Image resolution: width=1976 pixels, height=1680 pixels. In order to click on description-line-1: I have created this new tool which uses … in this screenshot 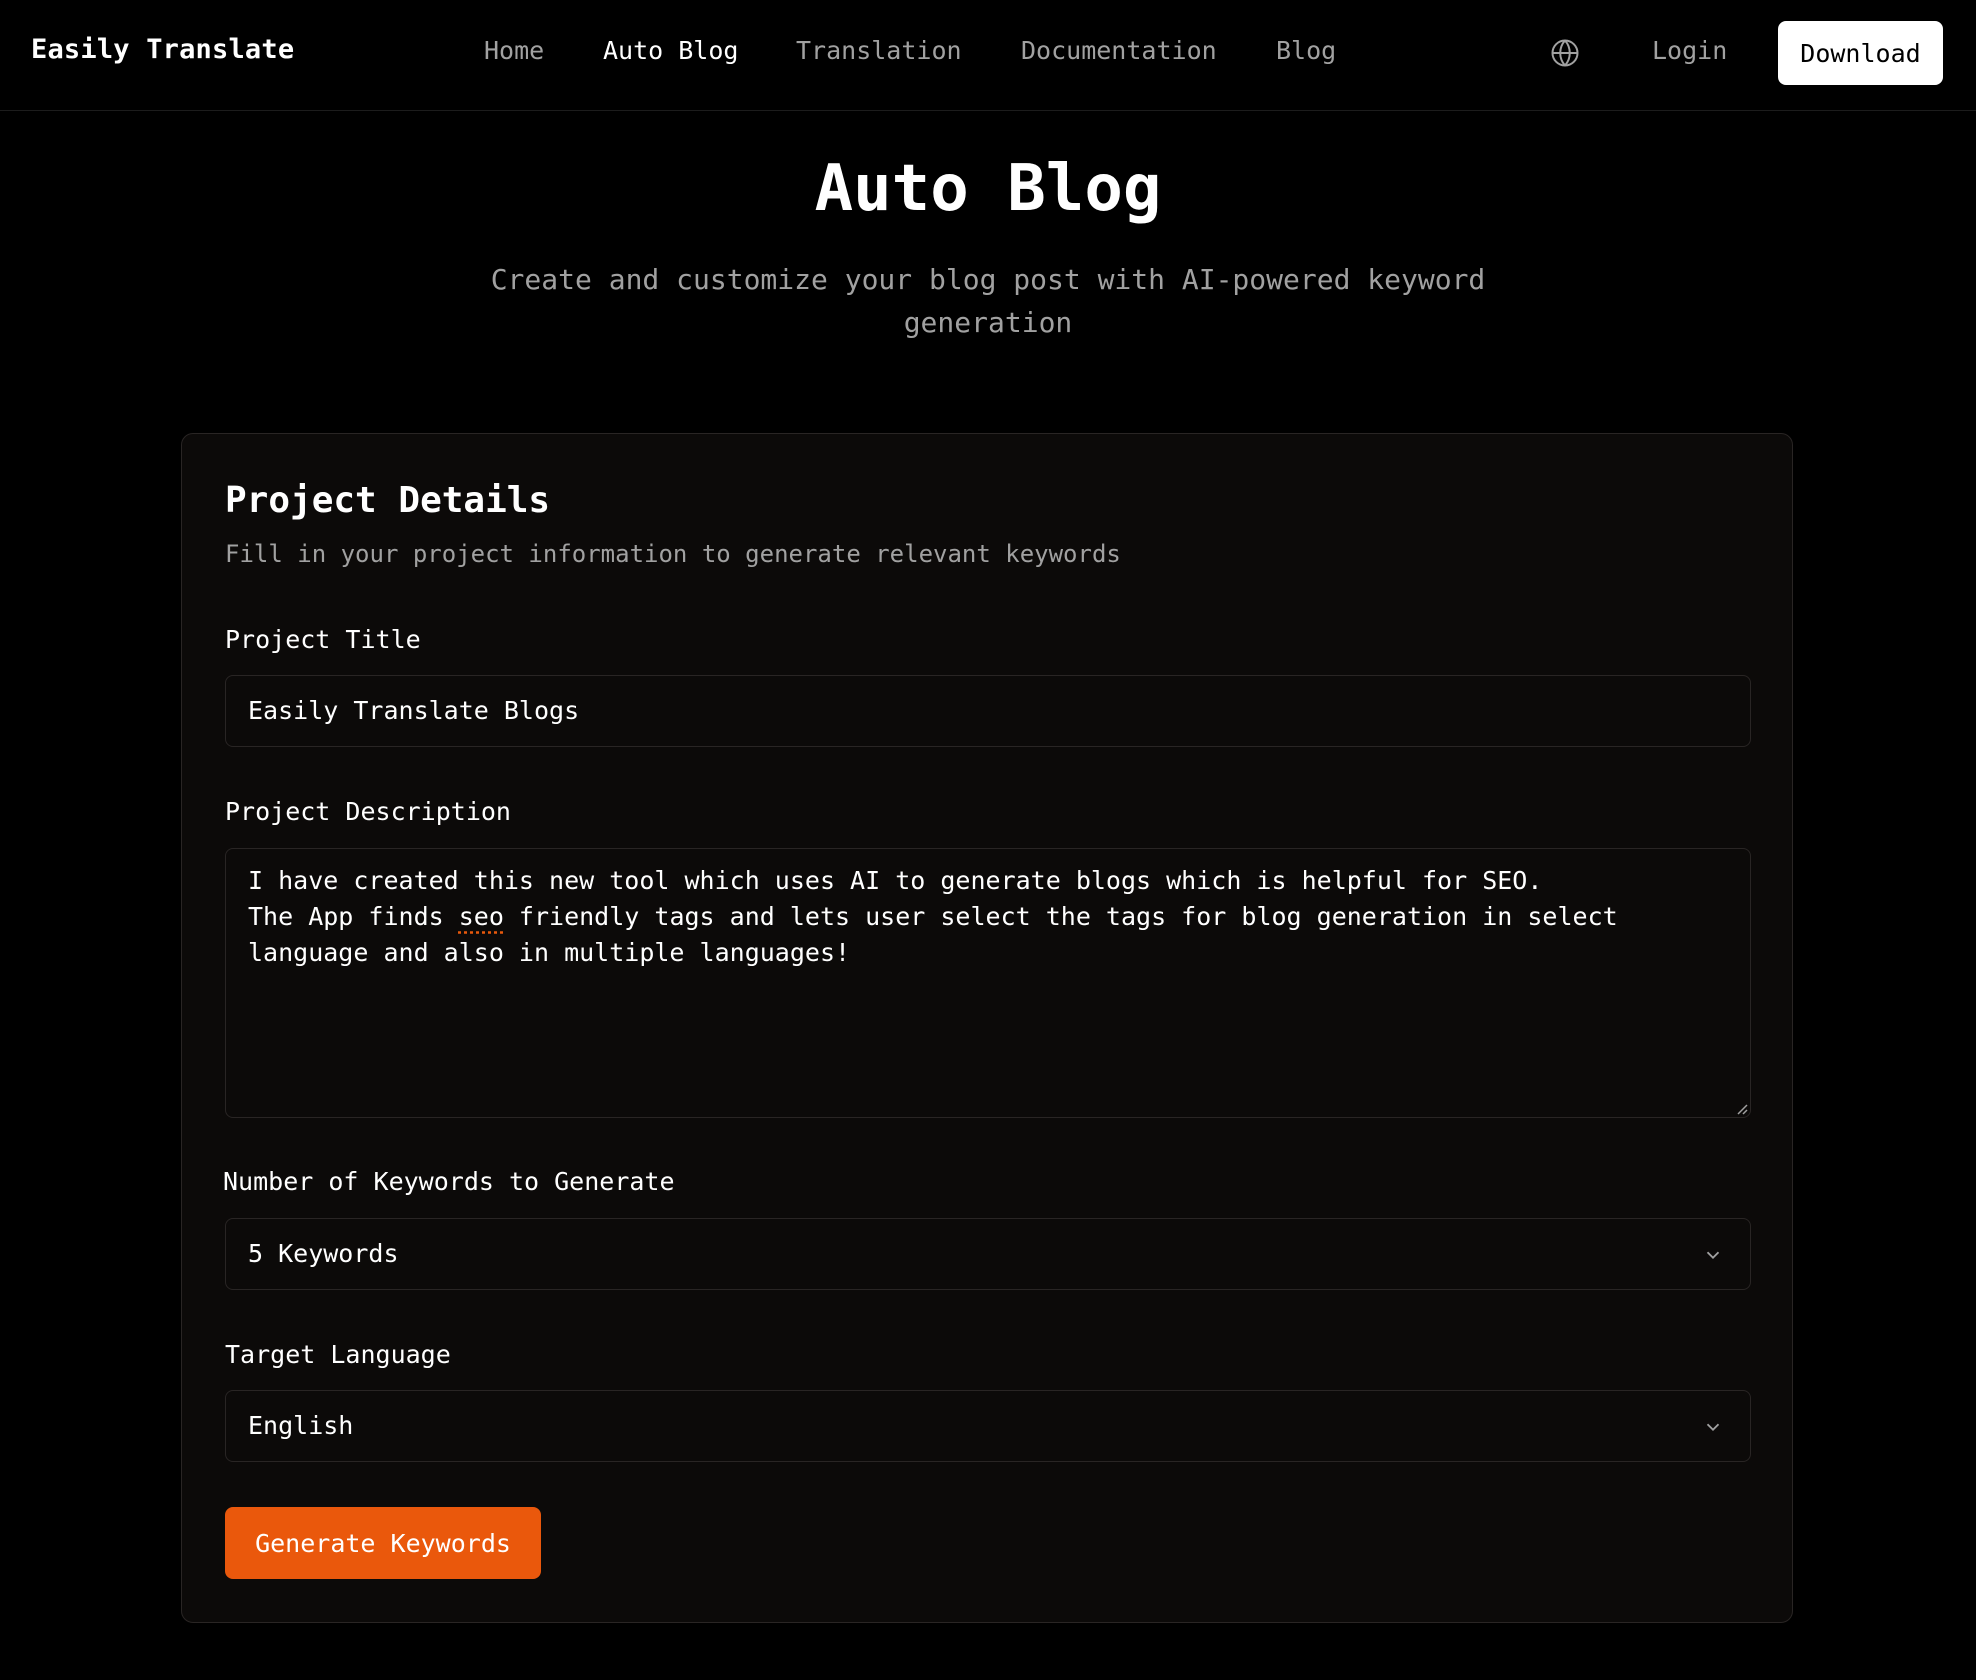, I will do `click(895, 880)`.